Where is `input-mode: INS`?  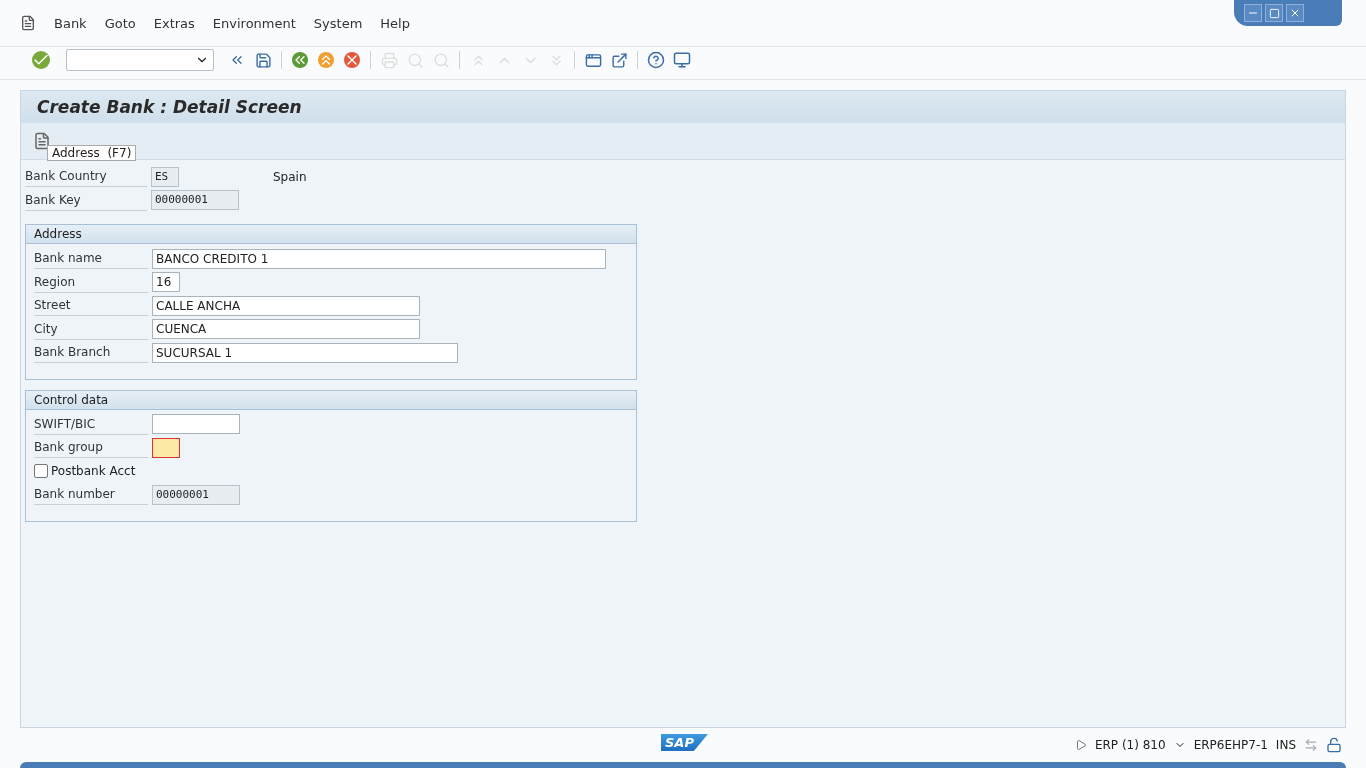
input-mode: INS is located at coordinates (1285, 745).